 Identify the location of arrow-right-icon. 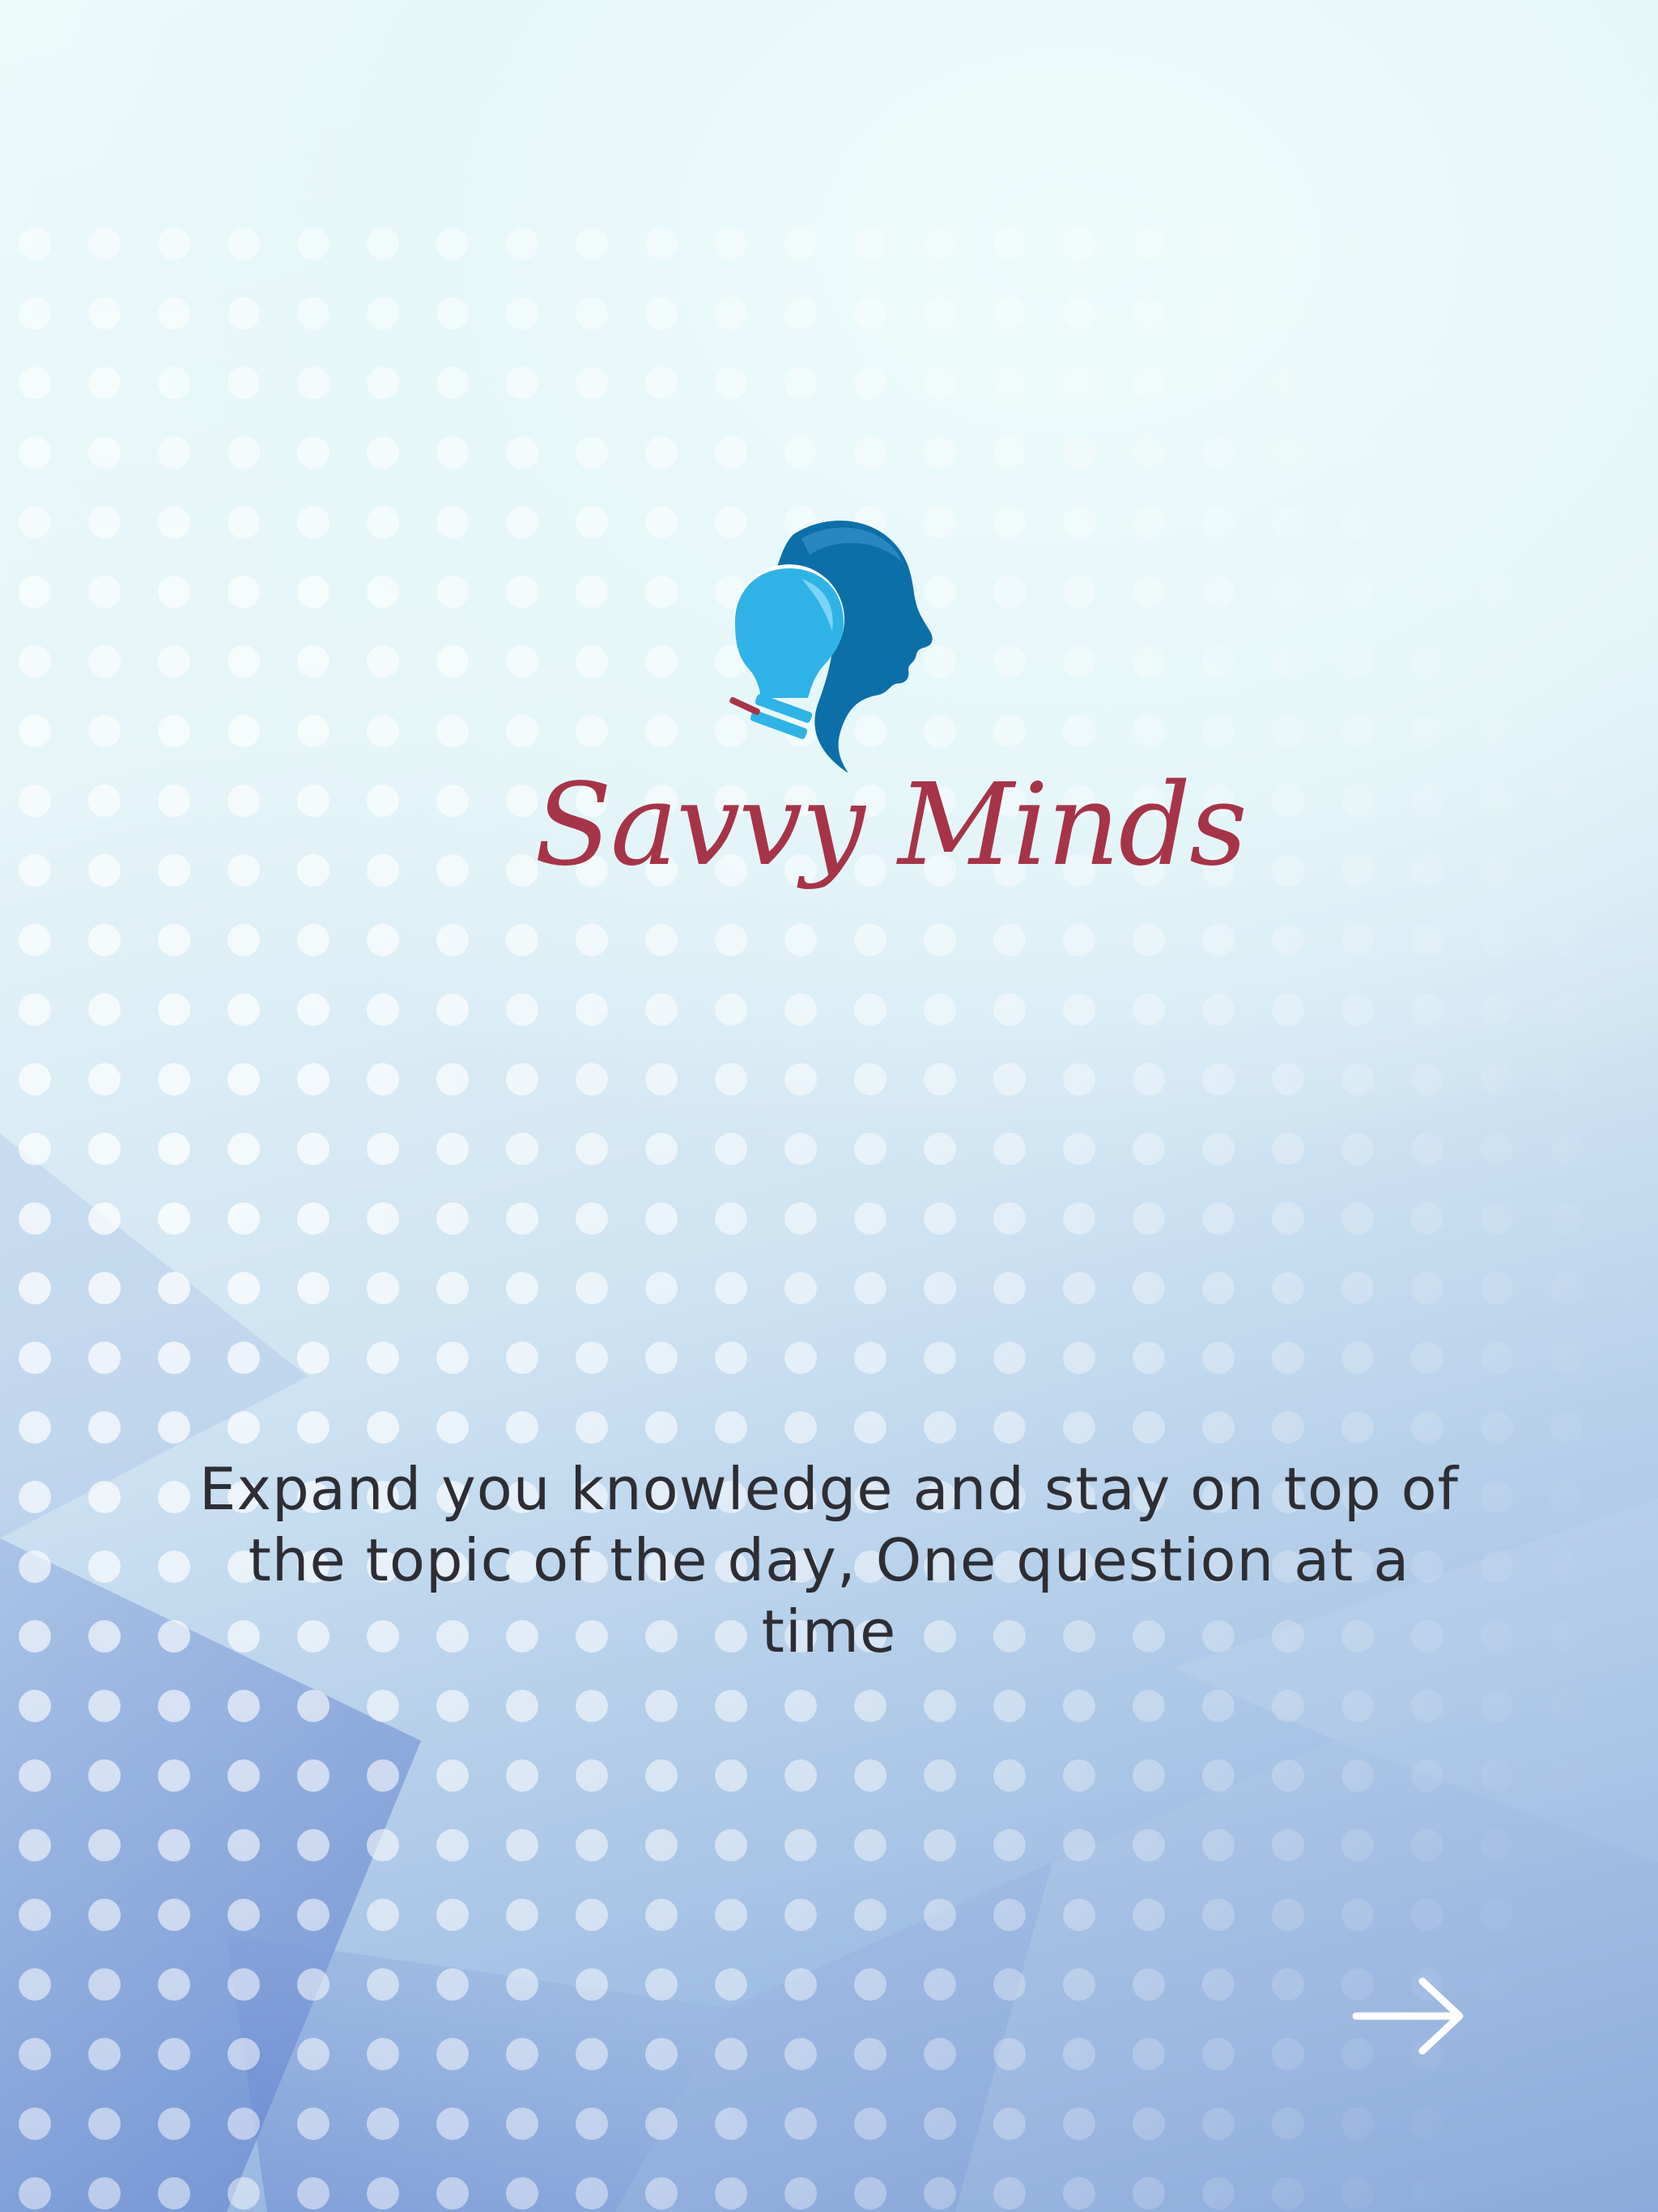
(1408, 2016).